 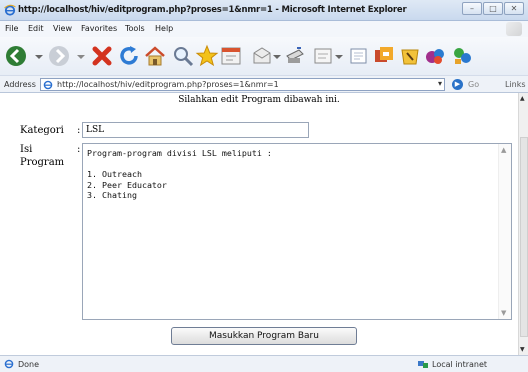 I want to click on local-intranet-icon, so click(x=423, y=364).